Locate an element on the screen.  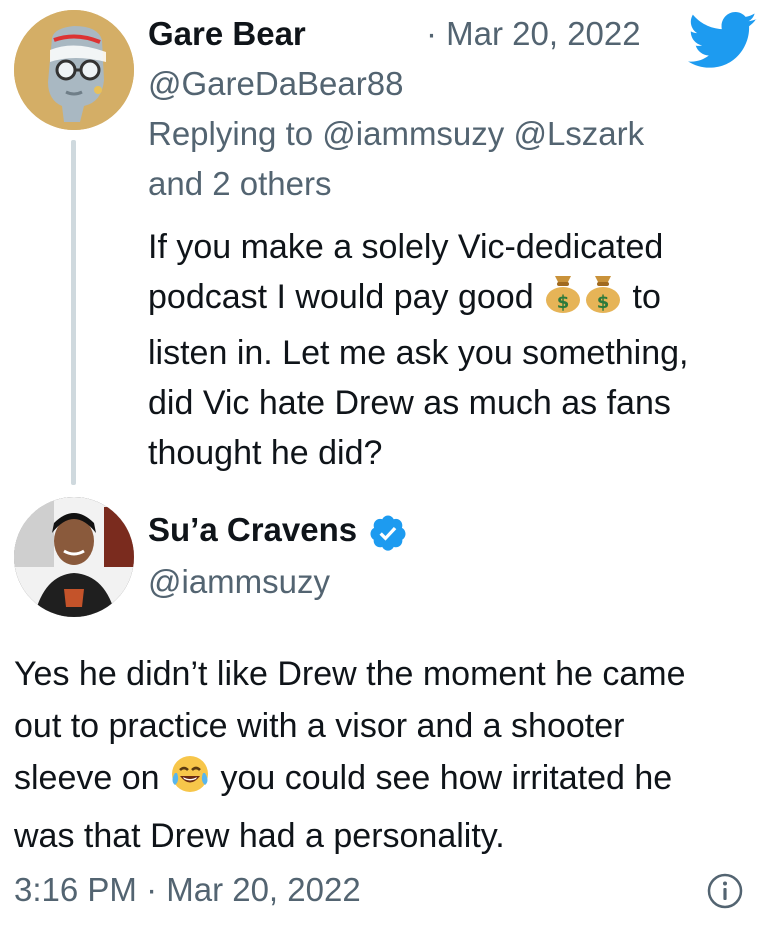
body-line-with-emoji: podcast I would pay good $ $ to is located at coordinates (453, 300).